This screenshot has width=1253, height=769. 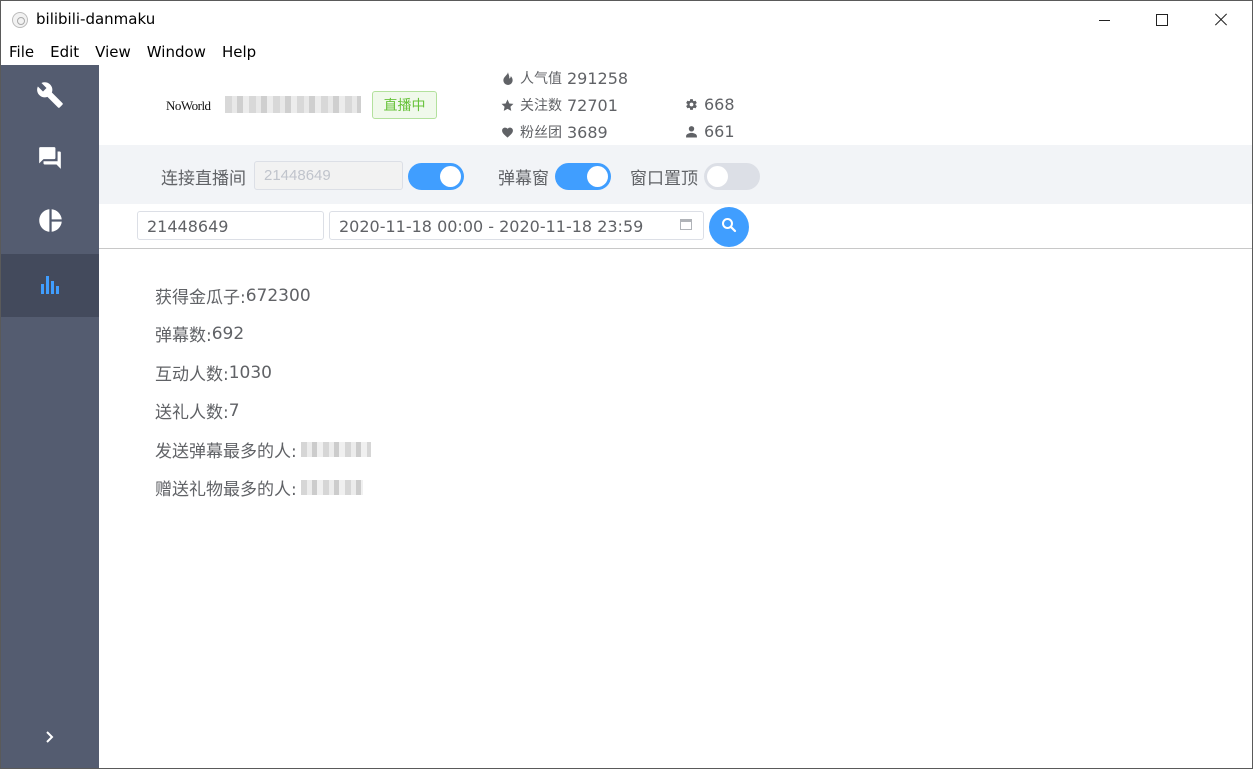 What do you see at coordinates (234, 410) in the screenshot?
I see `gift-users-value: 7` at bounding box center [234, 410].